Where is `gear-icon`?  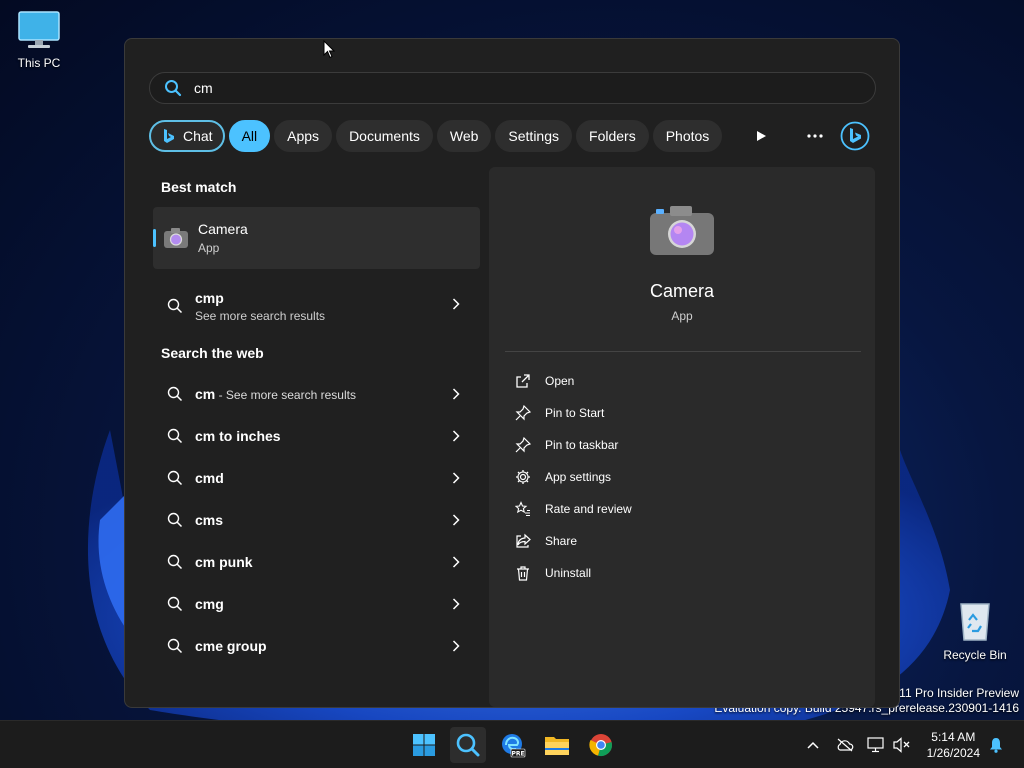 gear-icon is located at coordinates (523, 477).